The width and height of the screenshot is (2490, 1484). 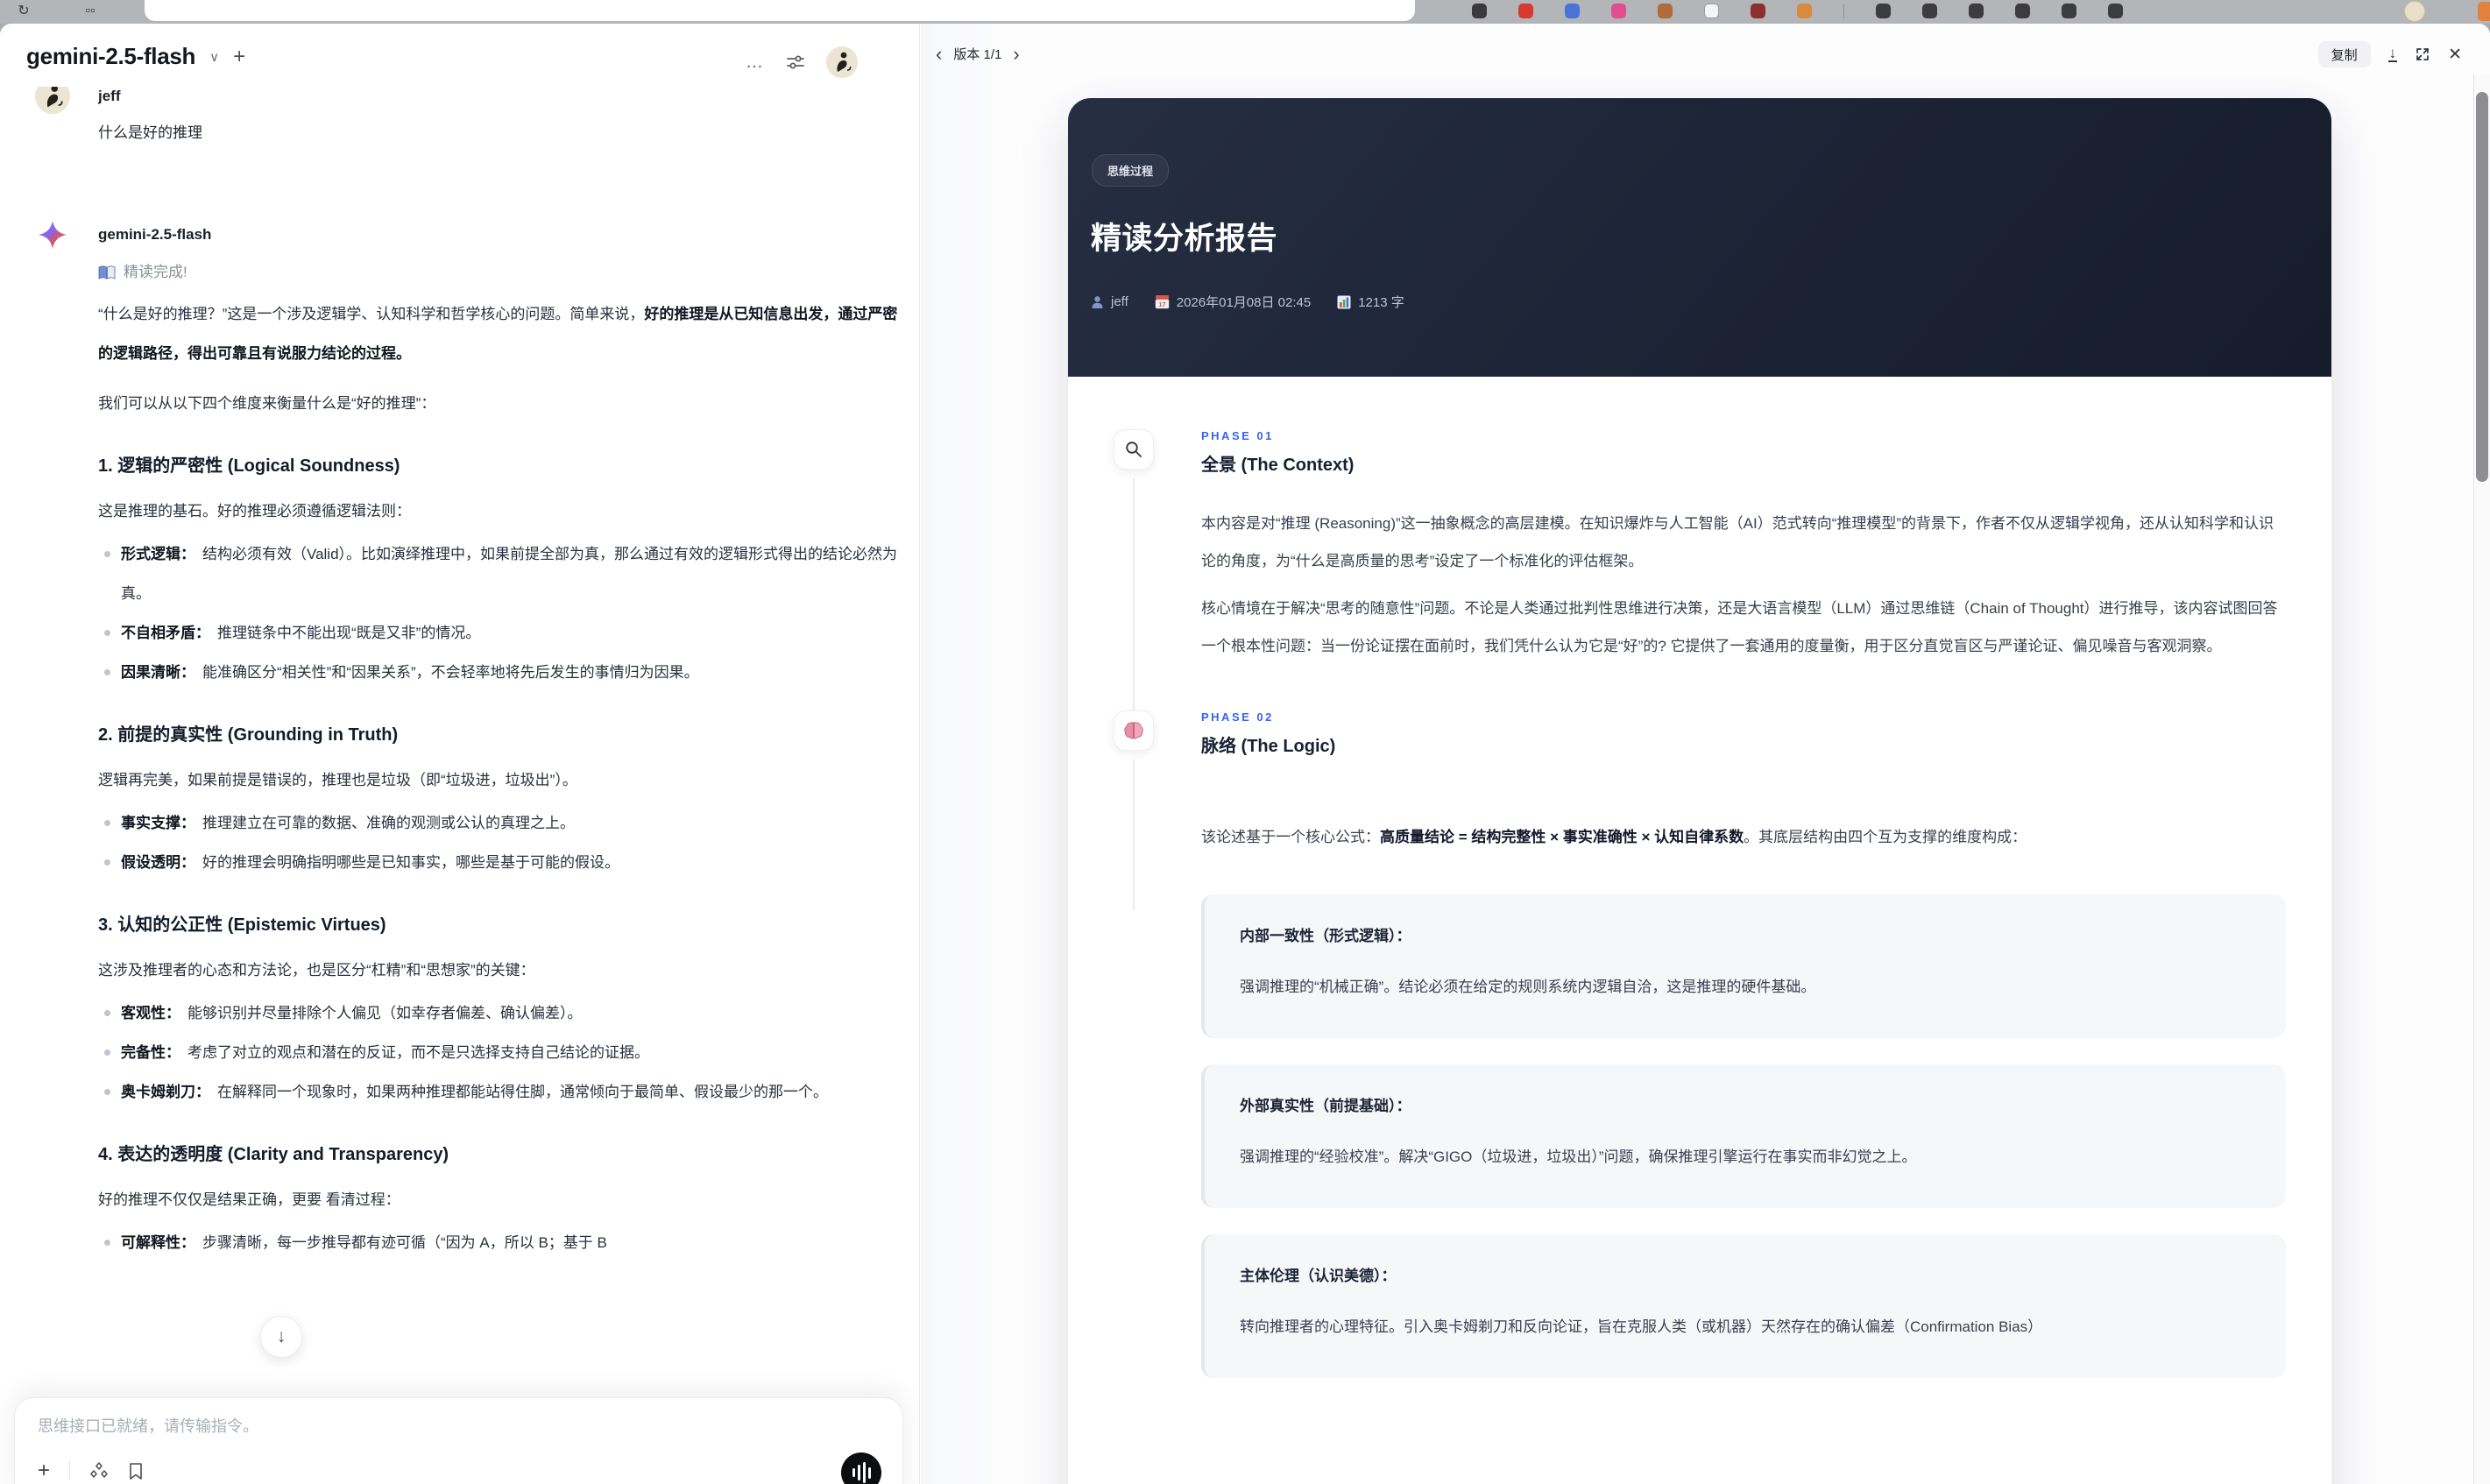 I want to click on arrow-down-icon: ↓, so click(x=281, y=1336).